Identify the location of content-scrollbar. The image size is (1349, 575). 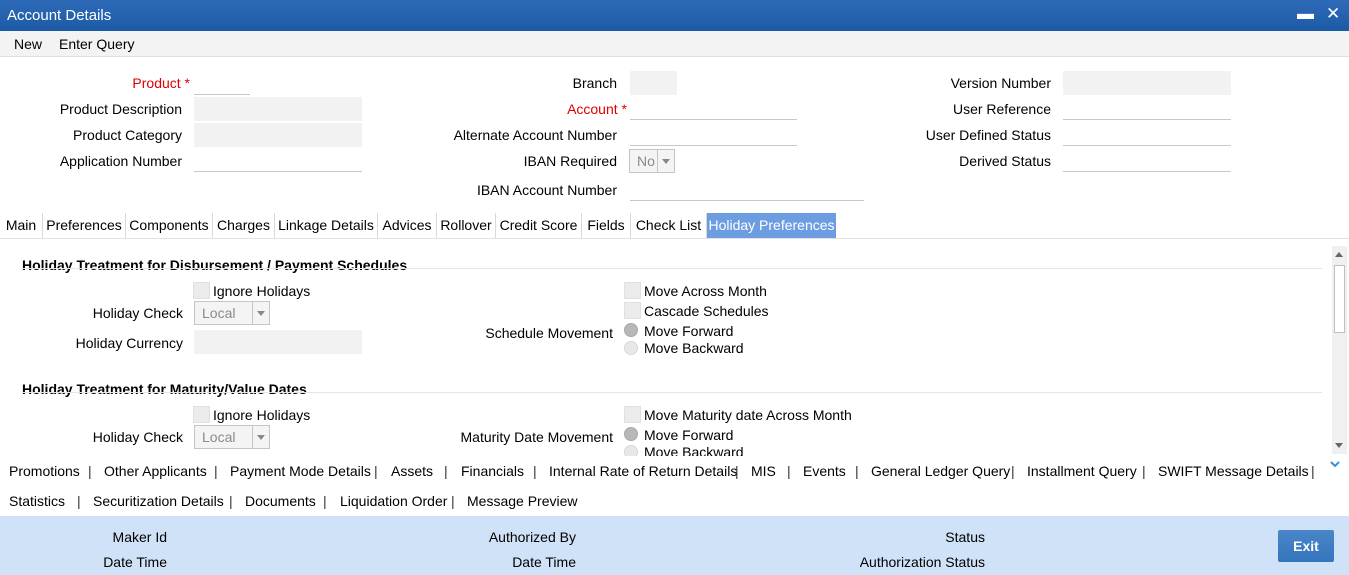
(1339, 350).